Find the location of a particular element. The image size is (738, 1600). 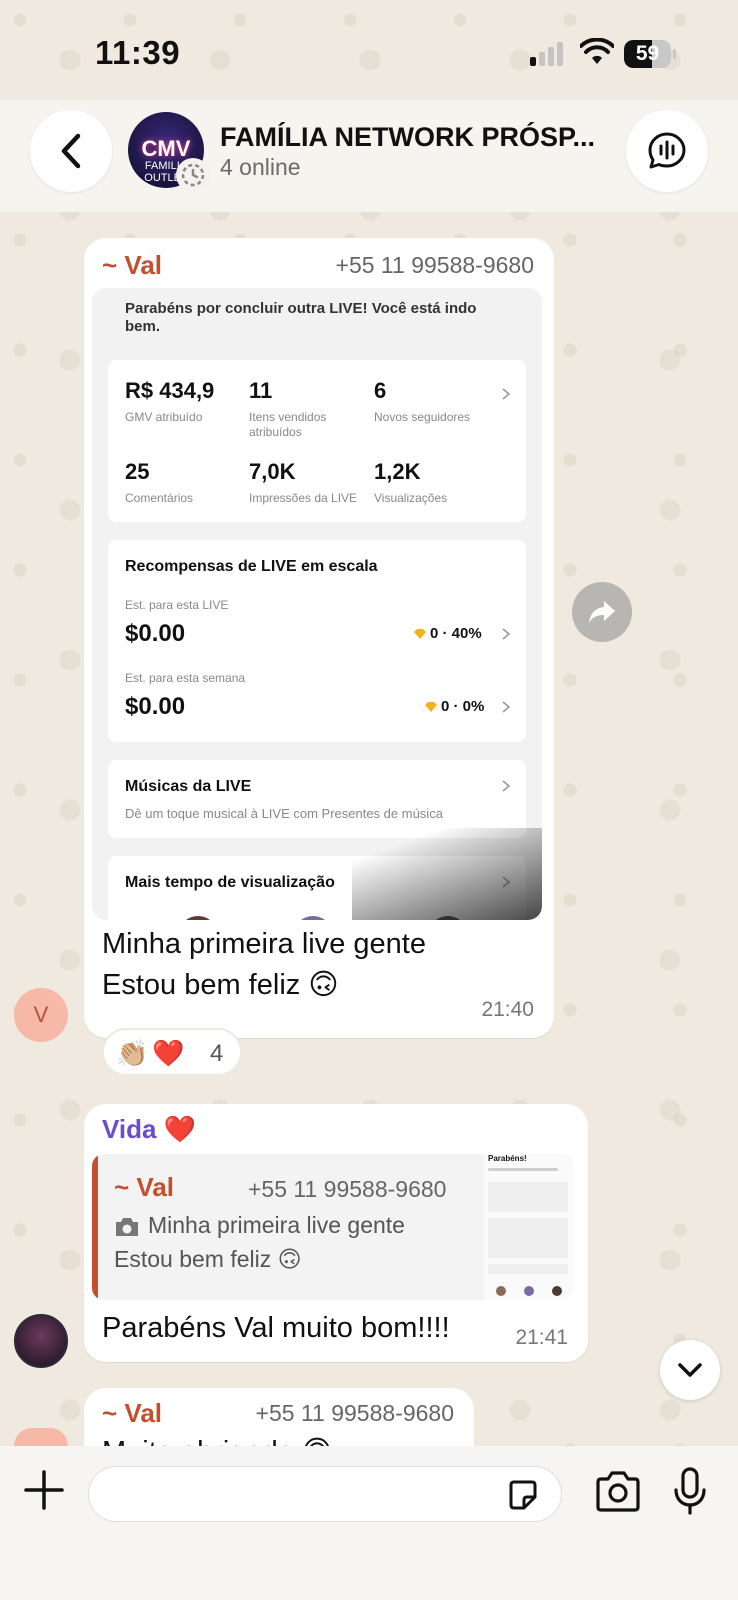

audio-chat-icon is located at coordinates (667, 150).